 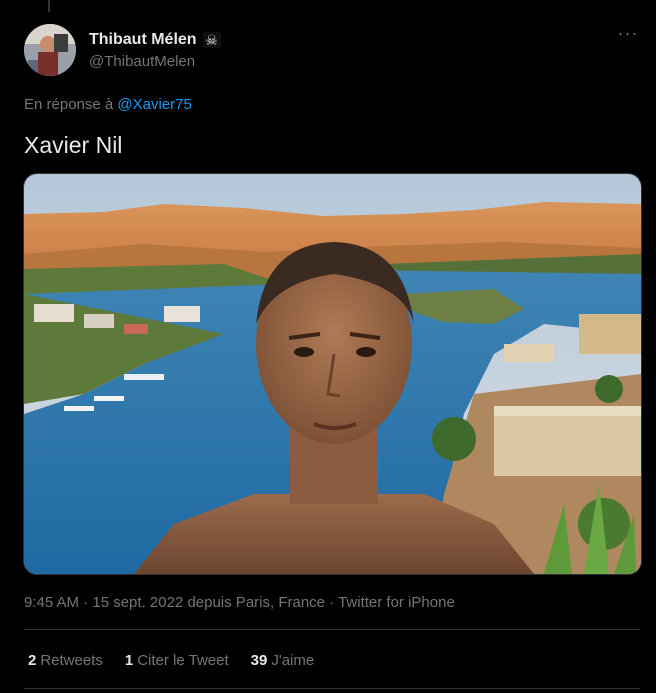 I want to click on tweet-text: Xavier Nil, so click(x=73, y=145).